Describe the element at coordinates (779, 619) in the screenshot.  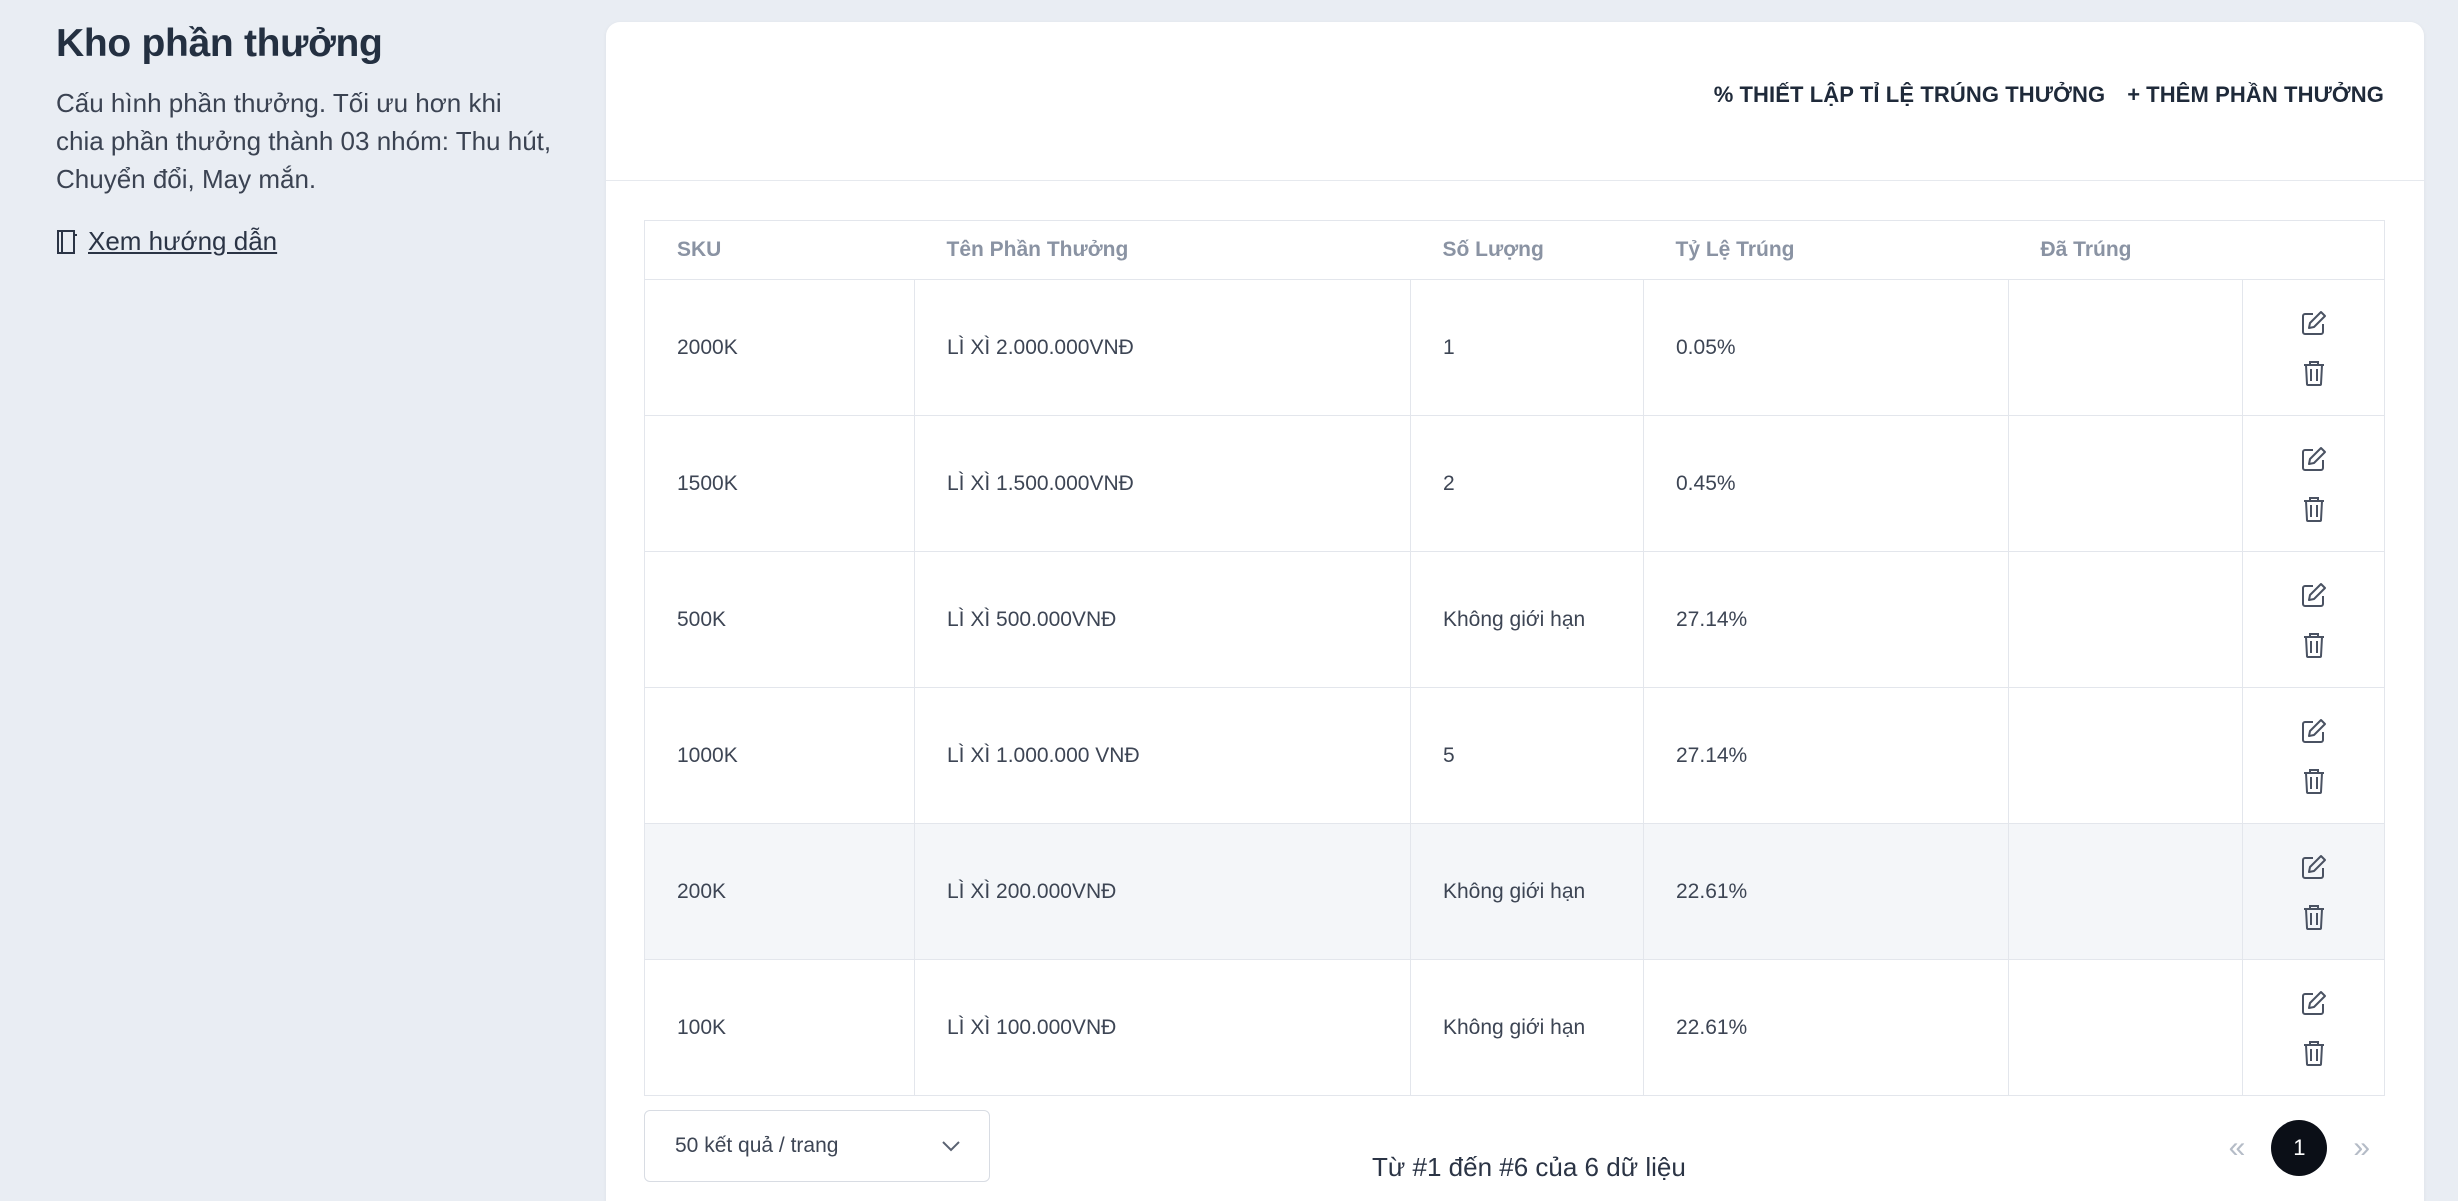
I see `cell-sku: 500K` at that location.